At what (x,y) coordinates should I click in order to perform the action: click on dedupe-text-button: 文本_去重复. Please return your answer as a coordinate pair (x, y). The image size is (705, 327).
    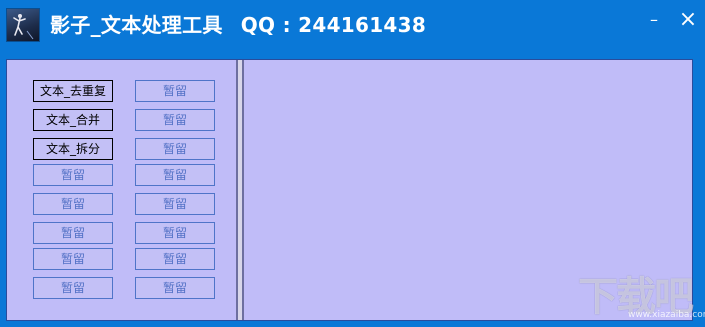
    Looking at the image, I should click on (73, 91).